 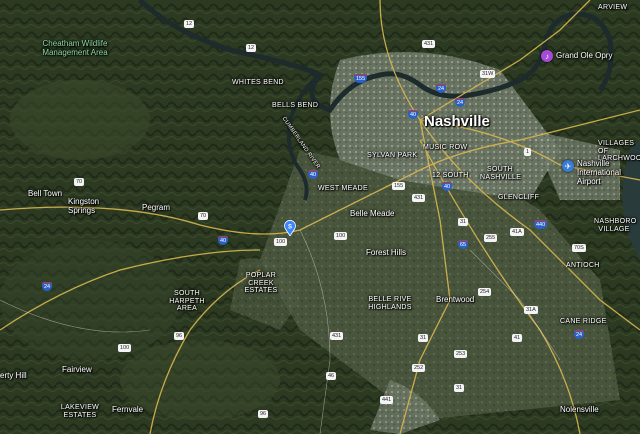 What do you see at coordinates (13, 376) in the screenshot?
I see `city-liberty-hill: erty Hill` at bounding box center [13, 376].